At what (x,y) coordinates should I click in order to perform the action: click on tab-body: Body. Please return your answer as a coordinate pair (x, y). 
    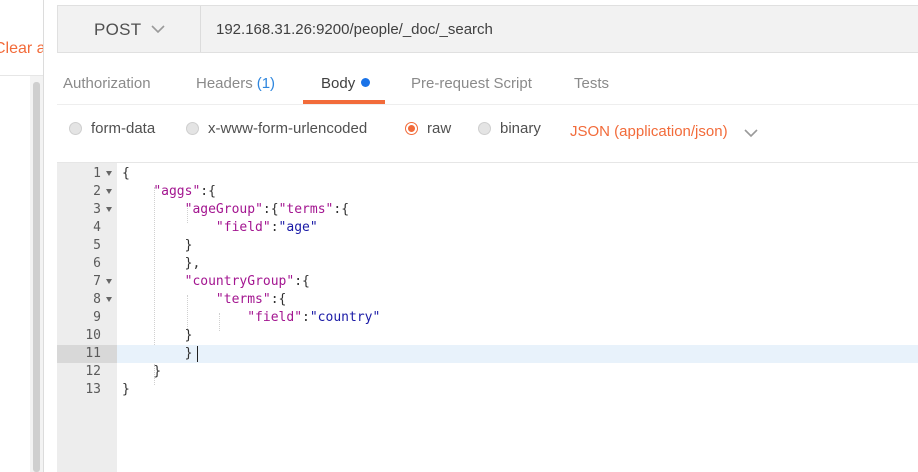
    Looking at the image, I should click on (346, 83).